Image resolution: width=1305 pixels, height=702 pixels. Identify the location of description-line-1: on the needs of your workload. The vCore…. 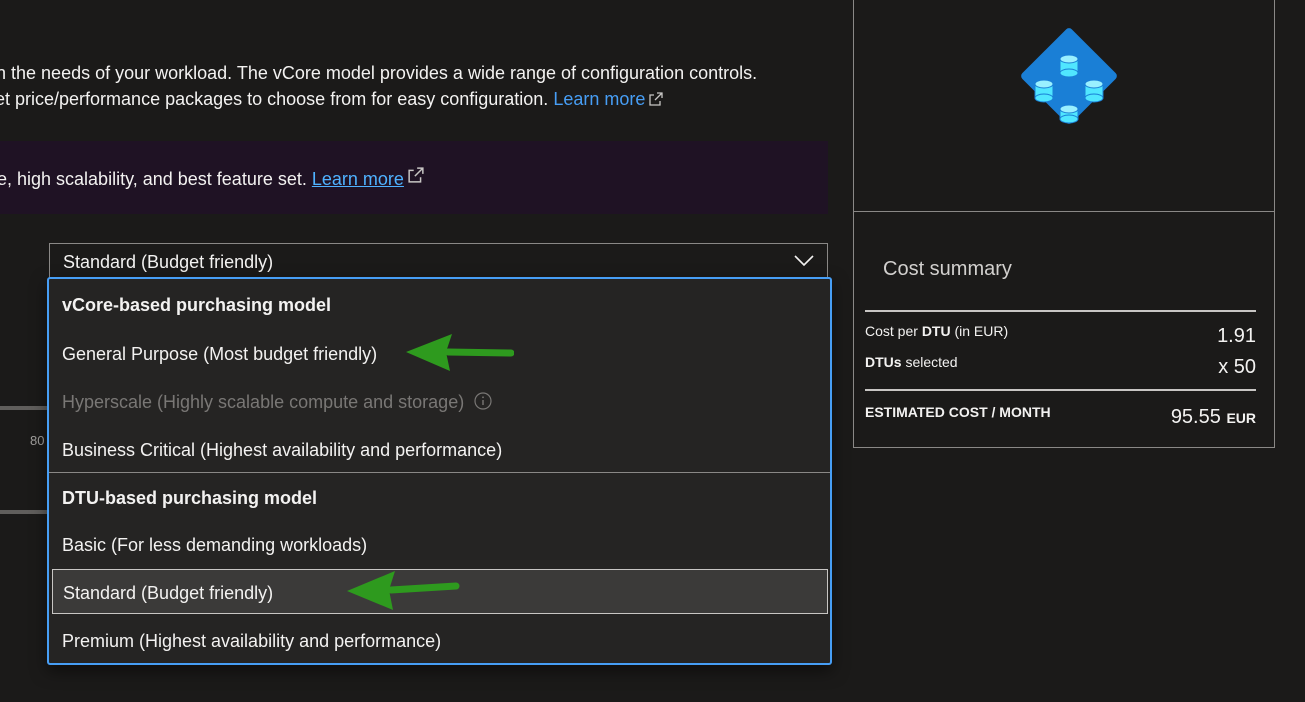
(379, 73).